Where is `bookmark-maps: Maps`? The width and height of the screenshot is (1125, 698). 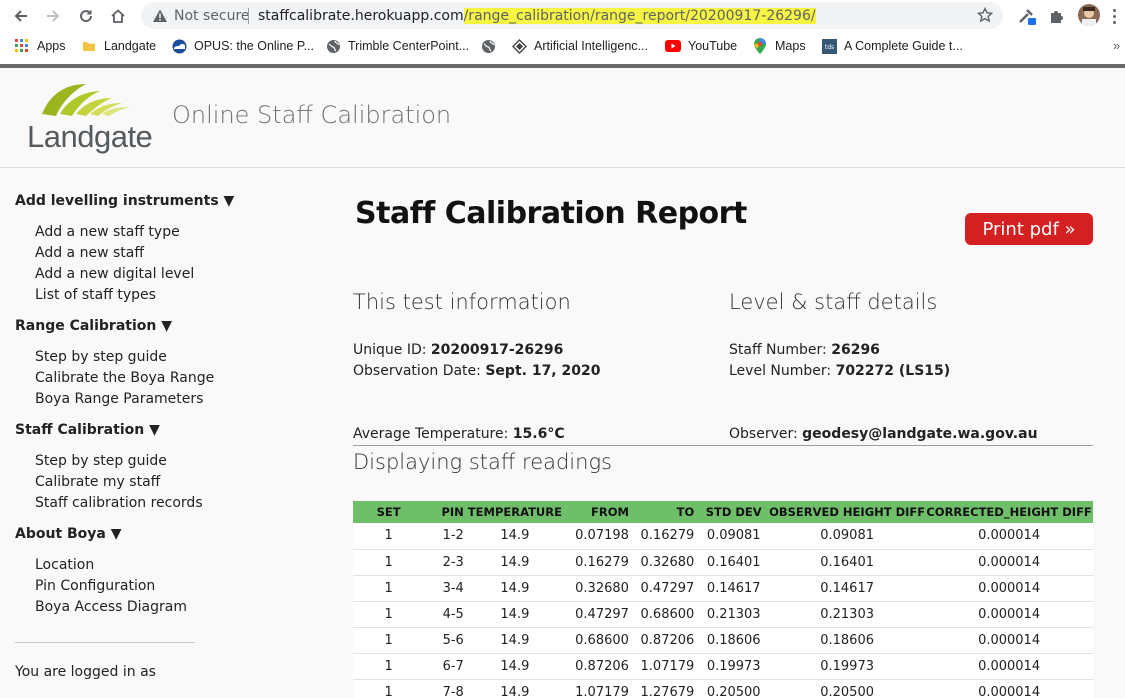
bookmark-maps: Maps is located at coordinates (779, 46).